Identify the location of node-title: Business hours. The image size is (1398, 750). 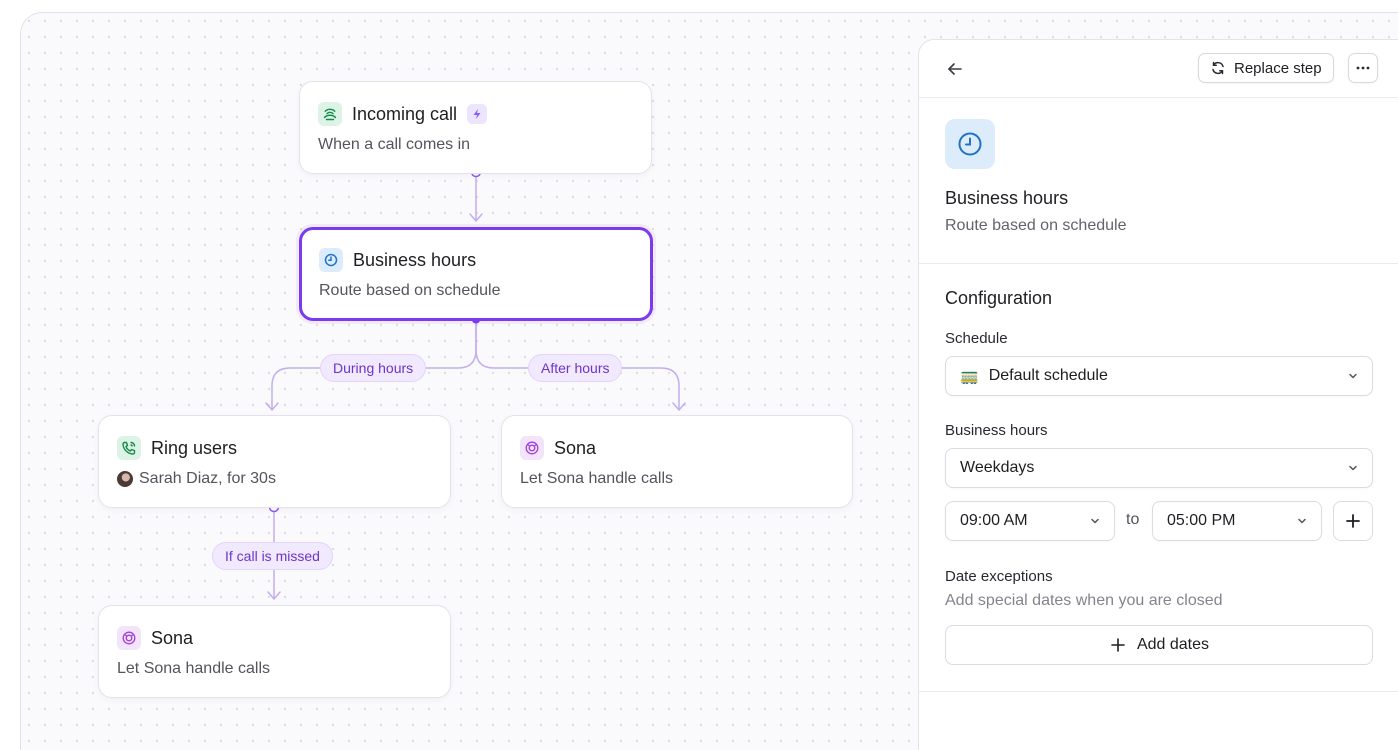
(415, 259).